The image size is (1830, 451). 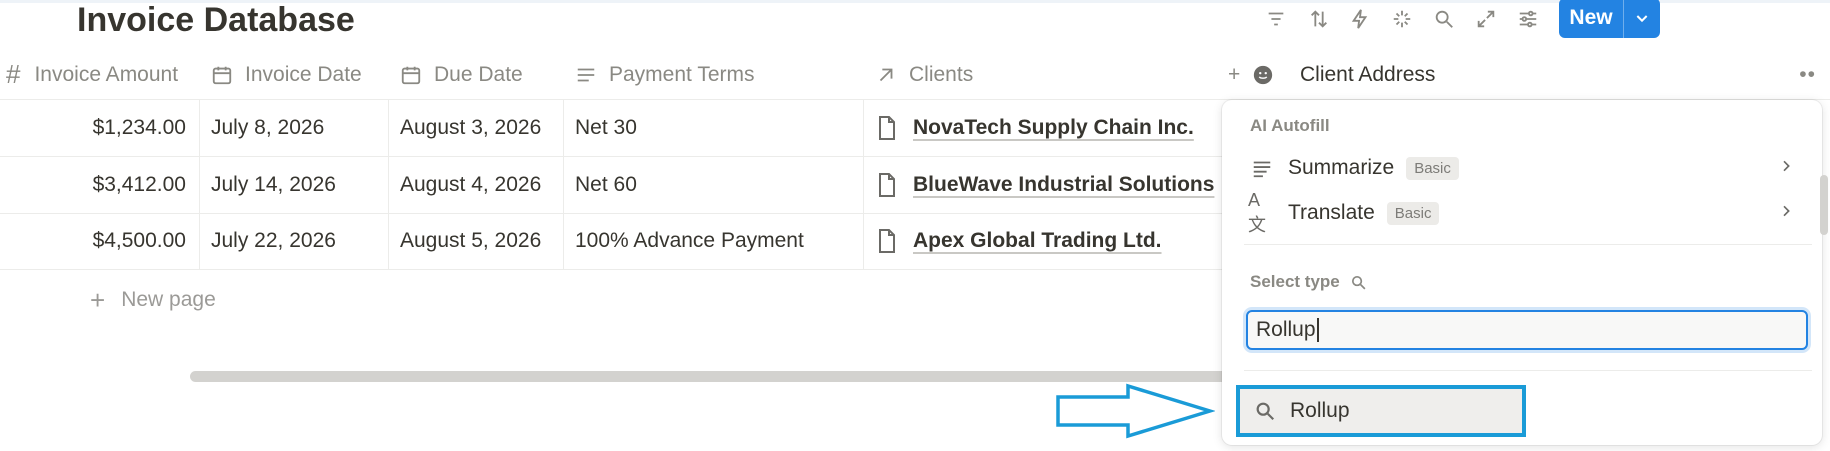 What do you see at coordinates (1528, 19) in the screenshot?
I see `settings-icon` at bounding box center [1528, 19].